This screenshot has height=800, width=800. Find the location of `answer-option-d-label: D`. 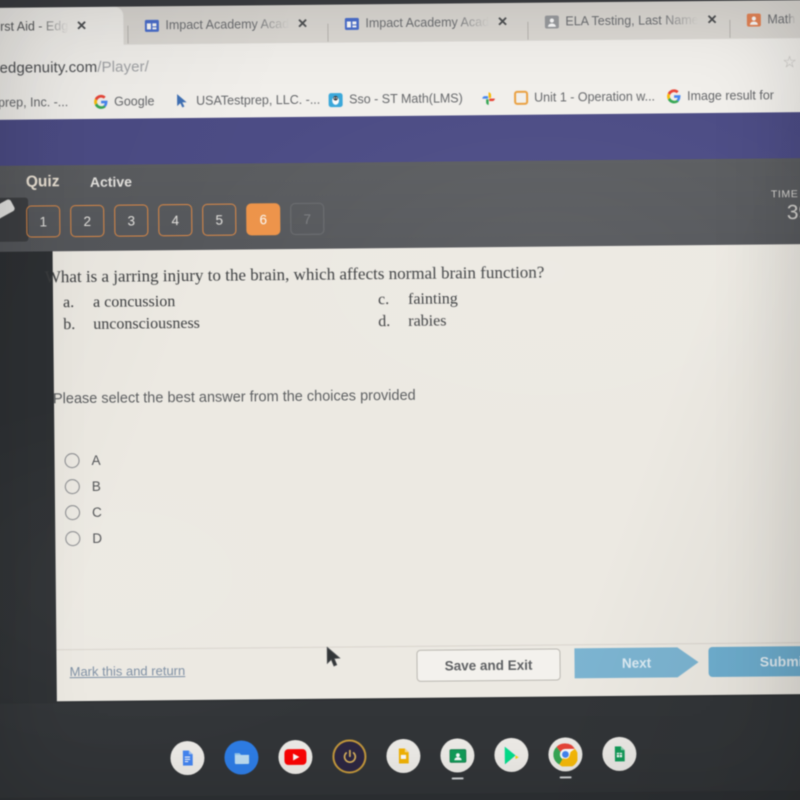

answer-option-d-label: D is located at coordinates (97, 538).